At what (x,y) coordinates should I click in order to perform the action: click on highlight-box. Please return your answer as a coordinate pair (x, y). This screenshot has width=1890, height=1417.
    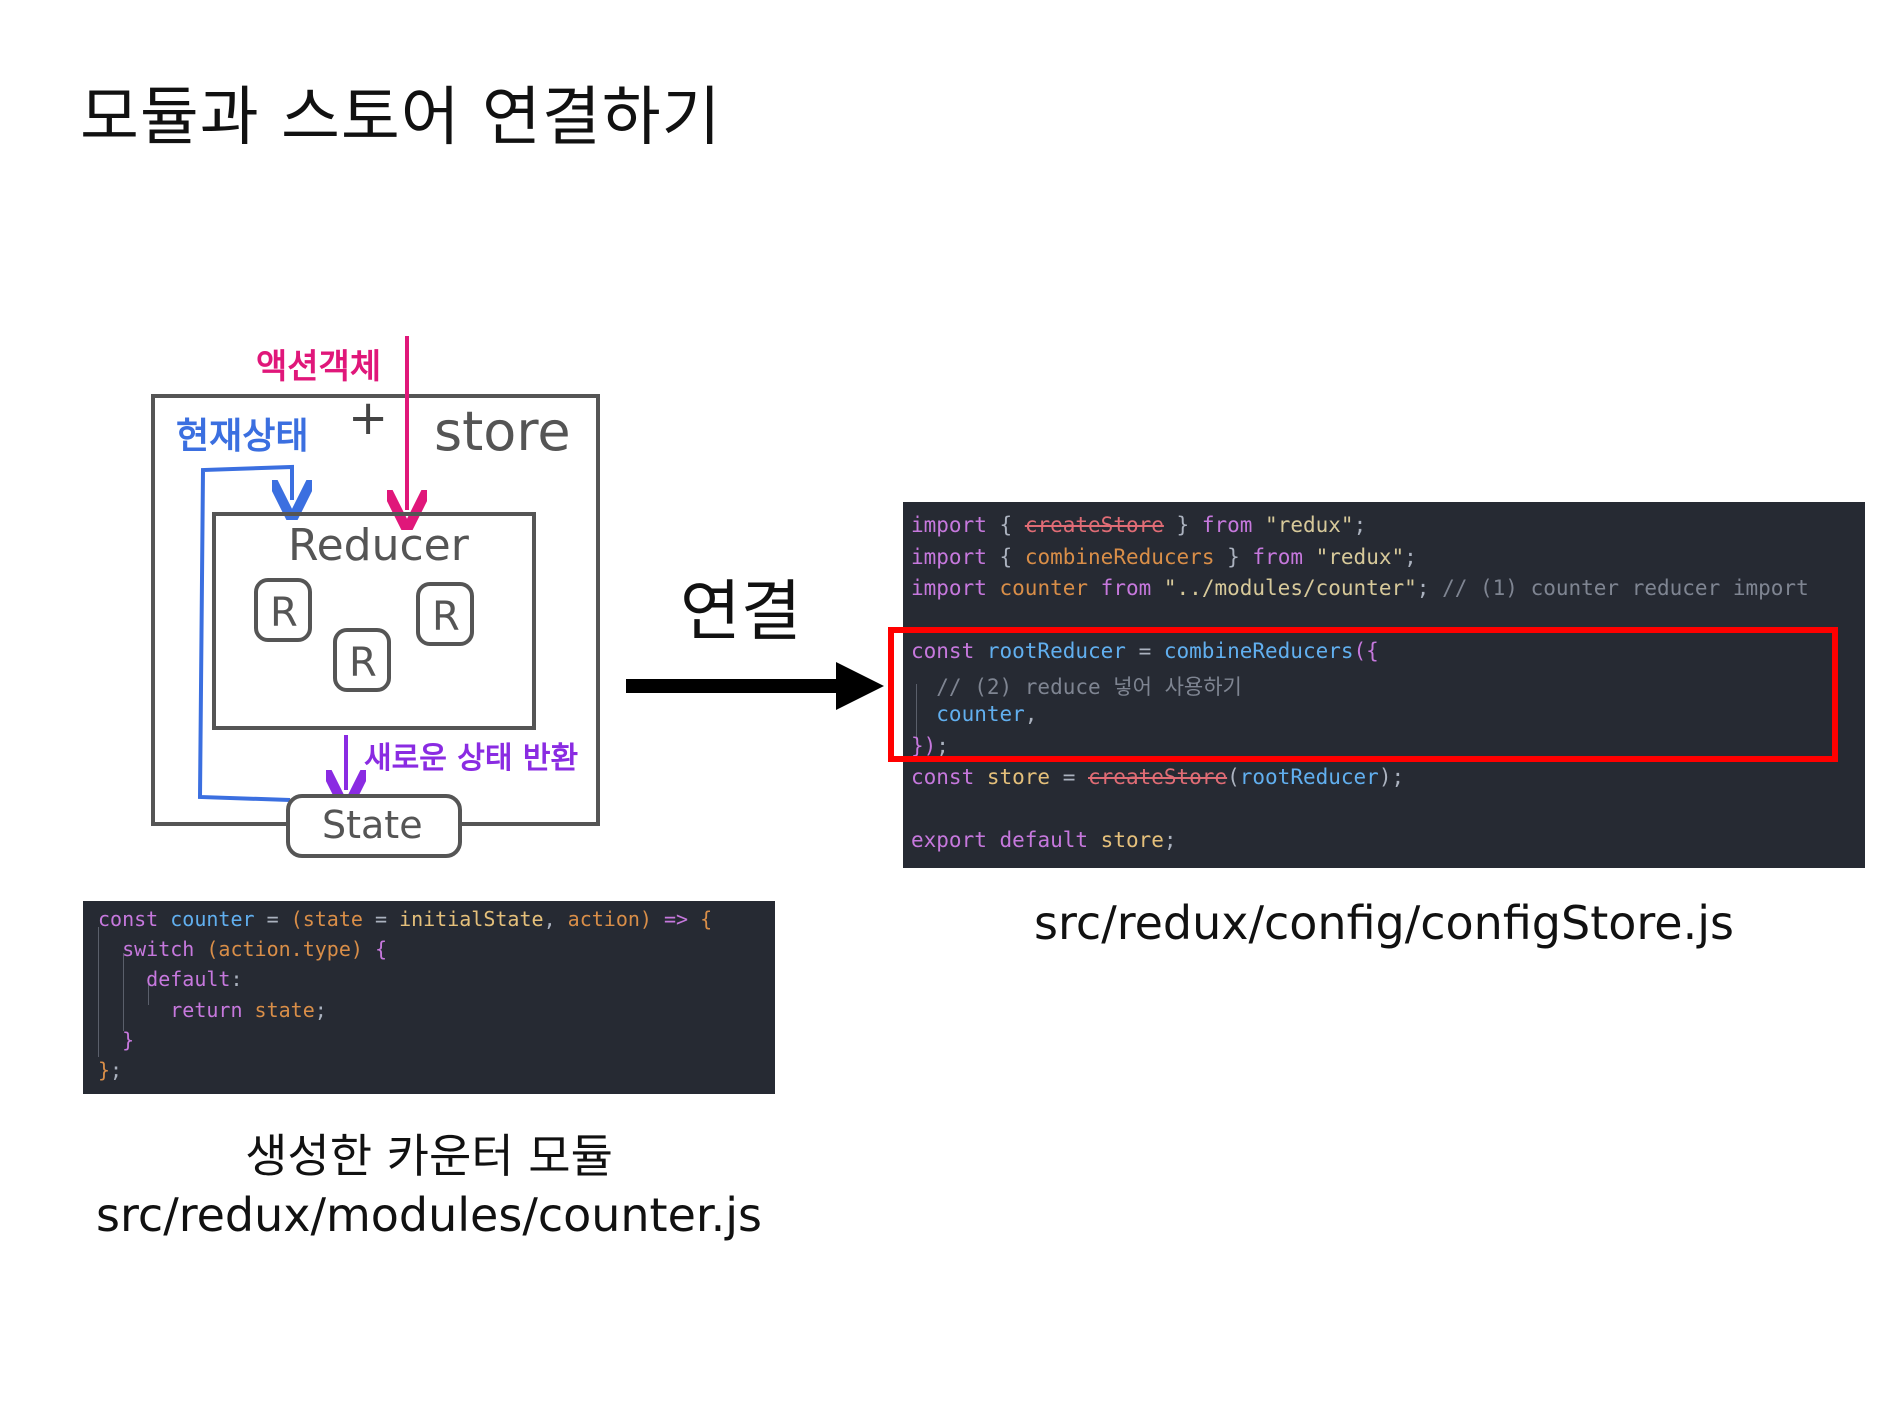
    Looking at the image, I should click on (1363, 694).